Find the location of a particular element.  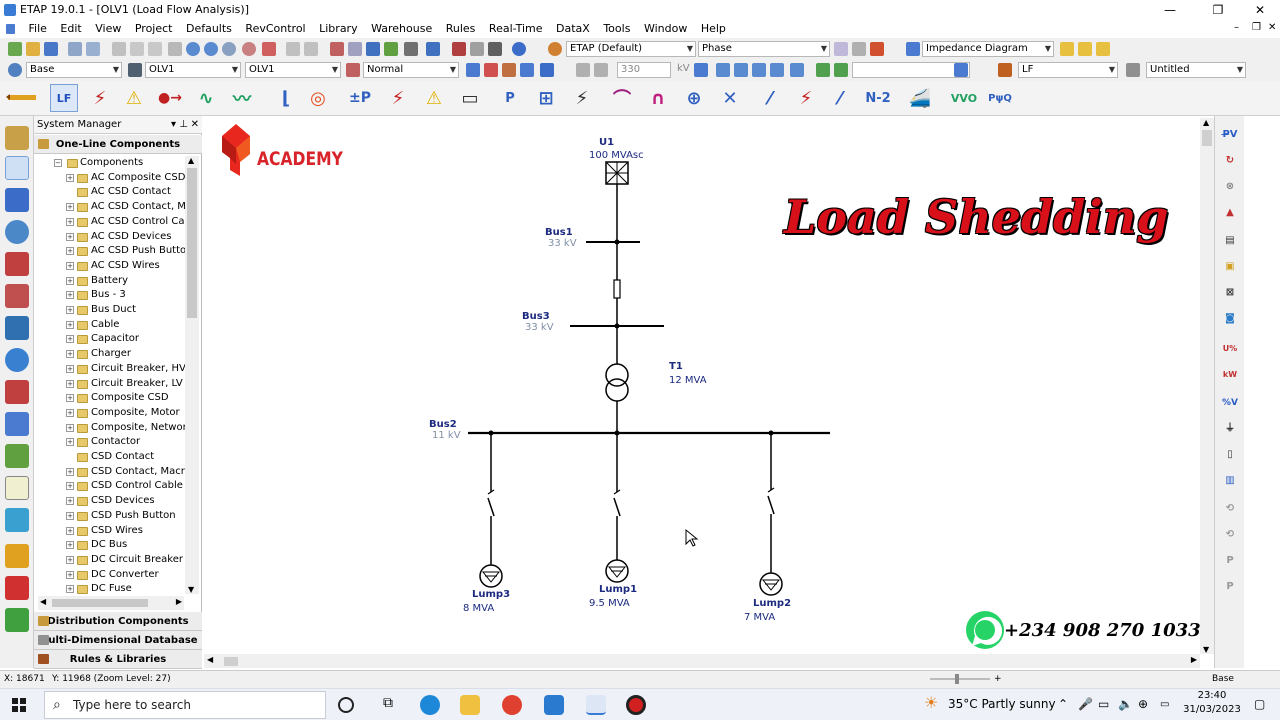

tree-item: + Bus Duct is located at coordinates (112, 310).